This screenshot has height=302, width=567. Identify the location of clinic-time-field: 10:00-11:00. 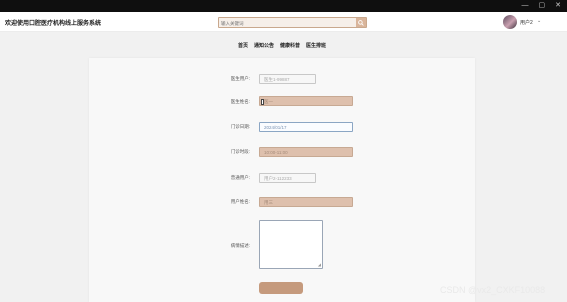
(306, 152).